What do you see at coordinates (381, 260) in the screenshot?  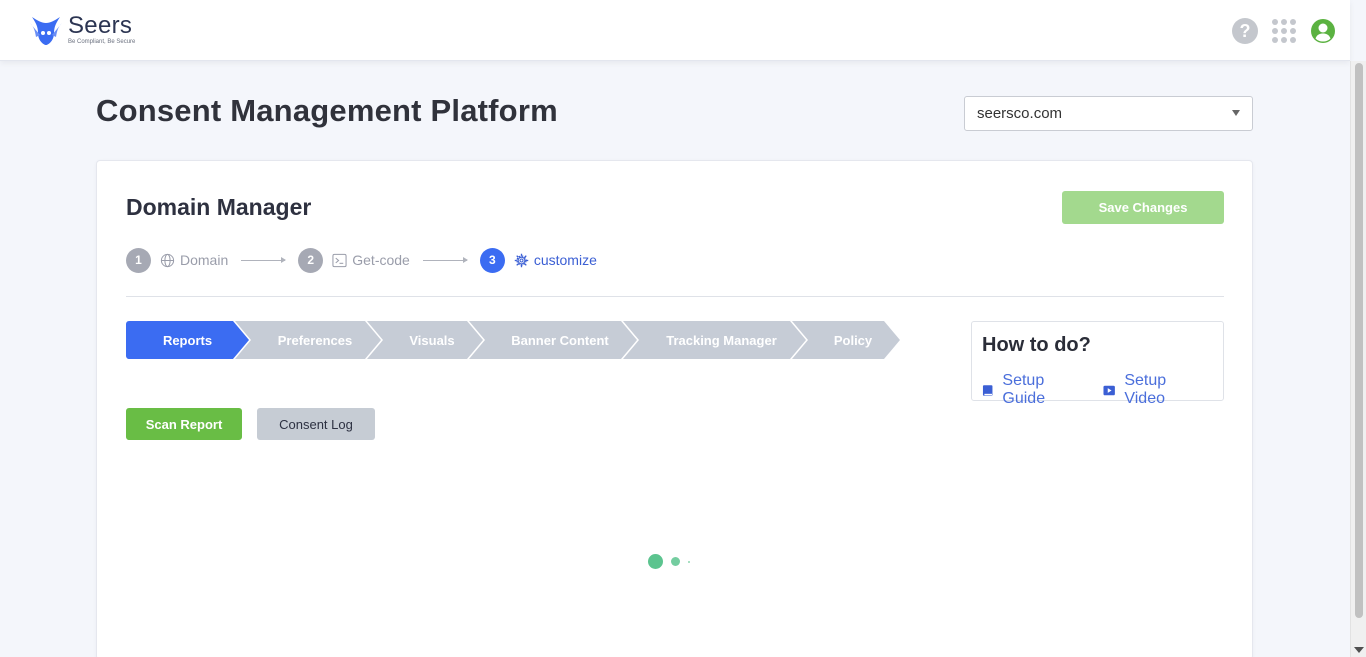 I see `step-label: Get-code` at bounding box center [381, 260].